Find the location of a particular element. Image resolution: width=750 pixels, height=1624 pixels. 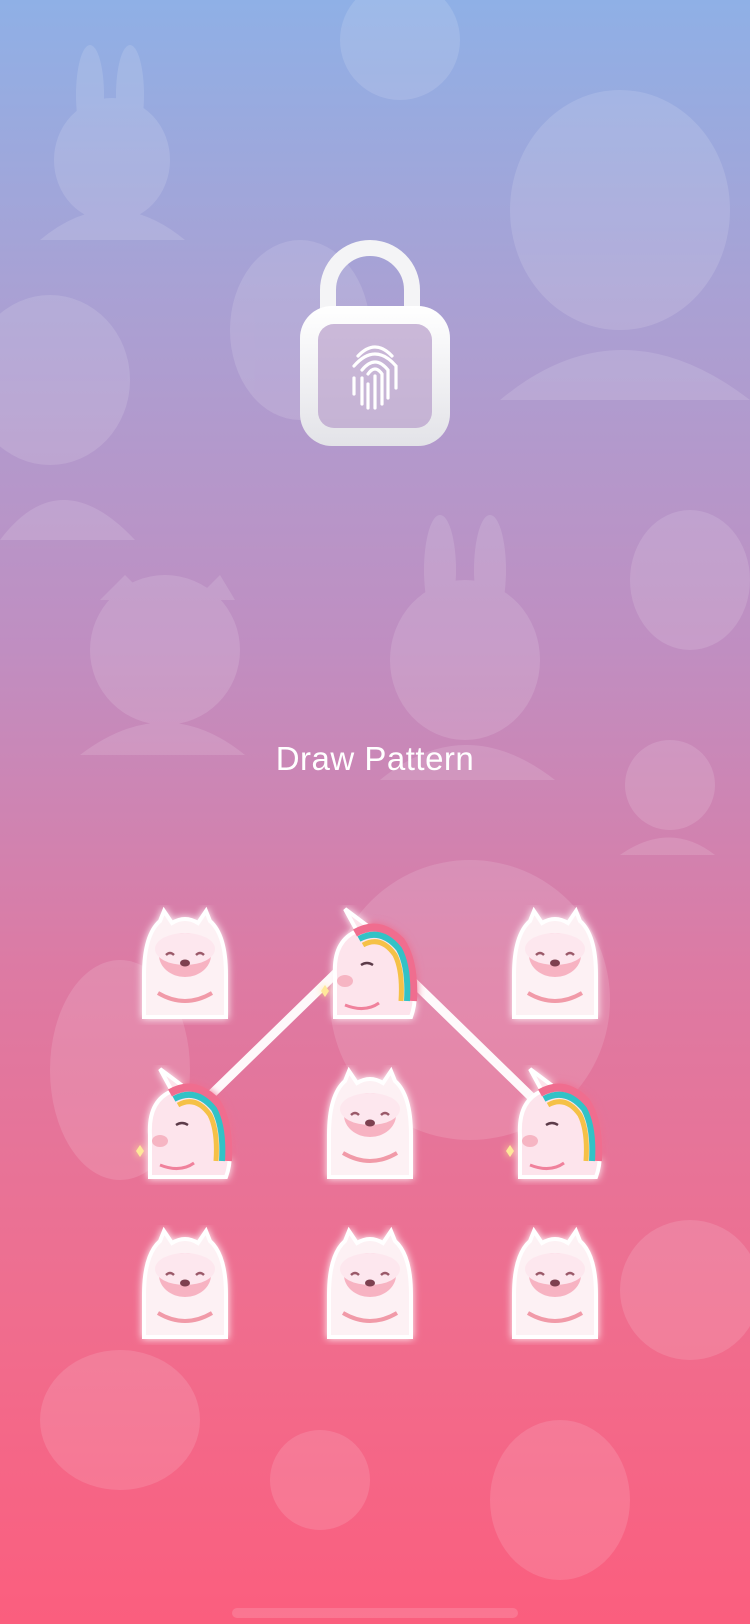

pattern-path is located at coordinates (370, 1030).